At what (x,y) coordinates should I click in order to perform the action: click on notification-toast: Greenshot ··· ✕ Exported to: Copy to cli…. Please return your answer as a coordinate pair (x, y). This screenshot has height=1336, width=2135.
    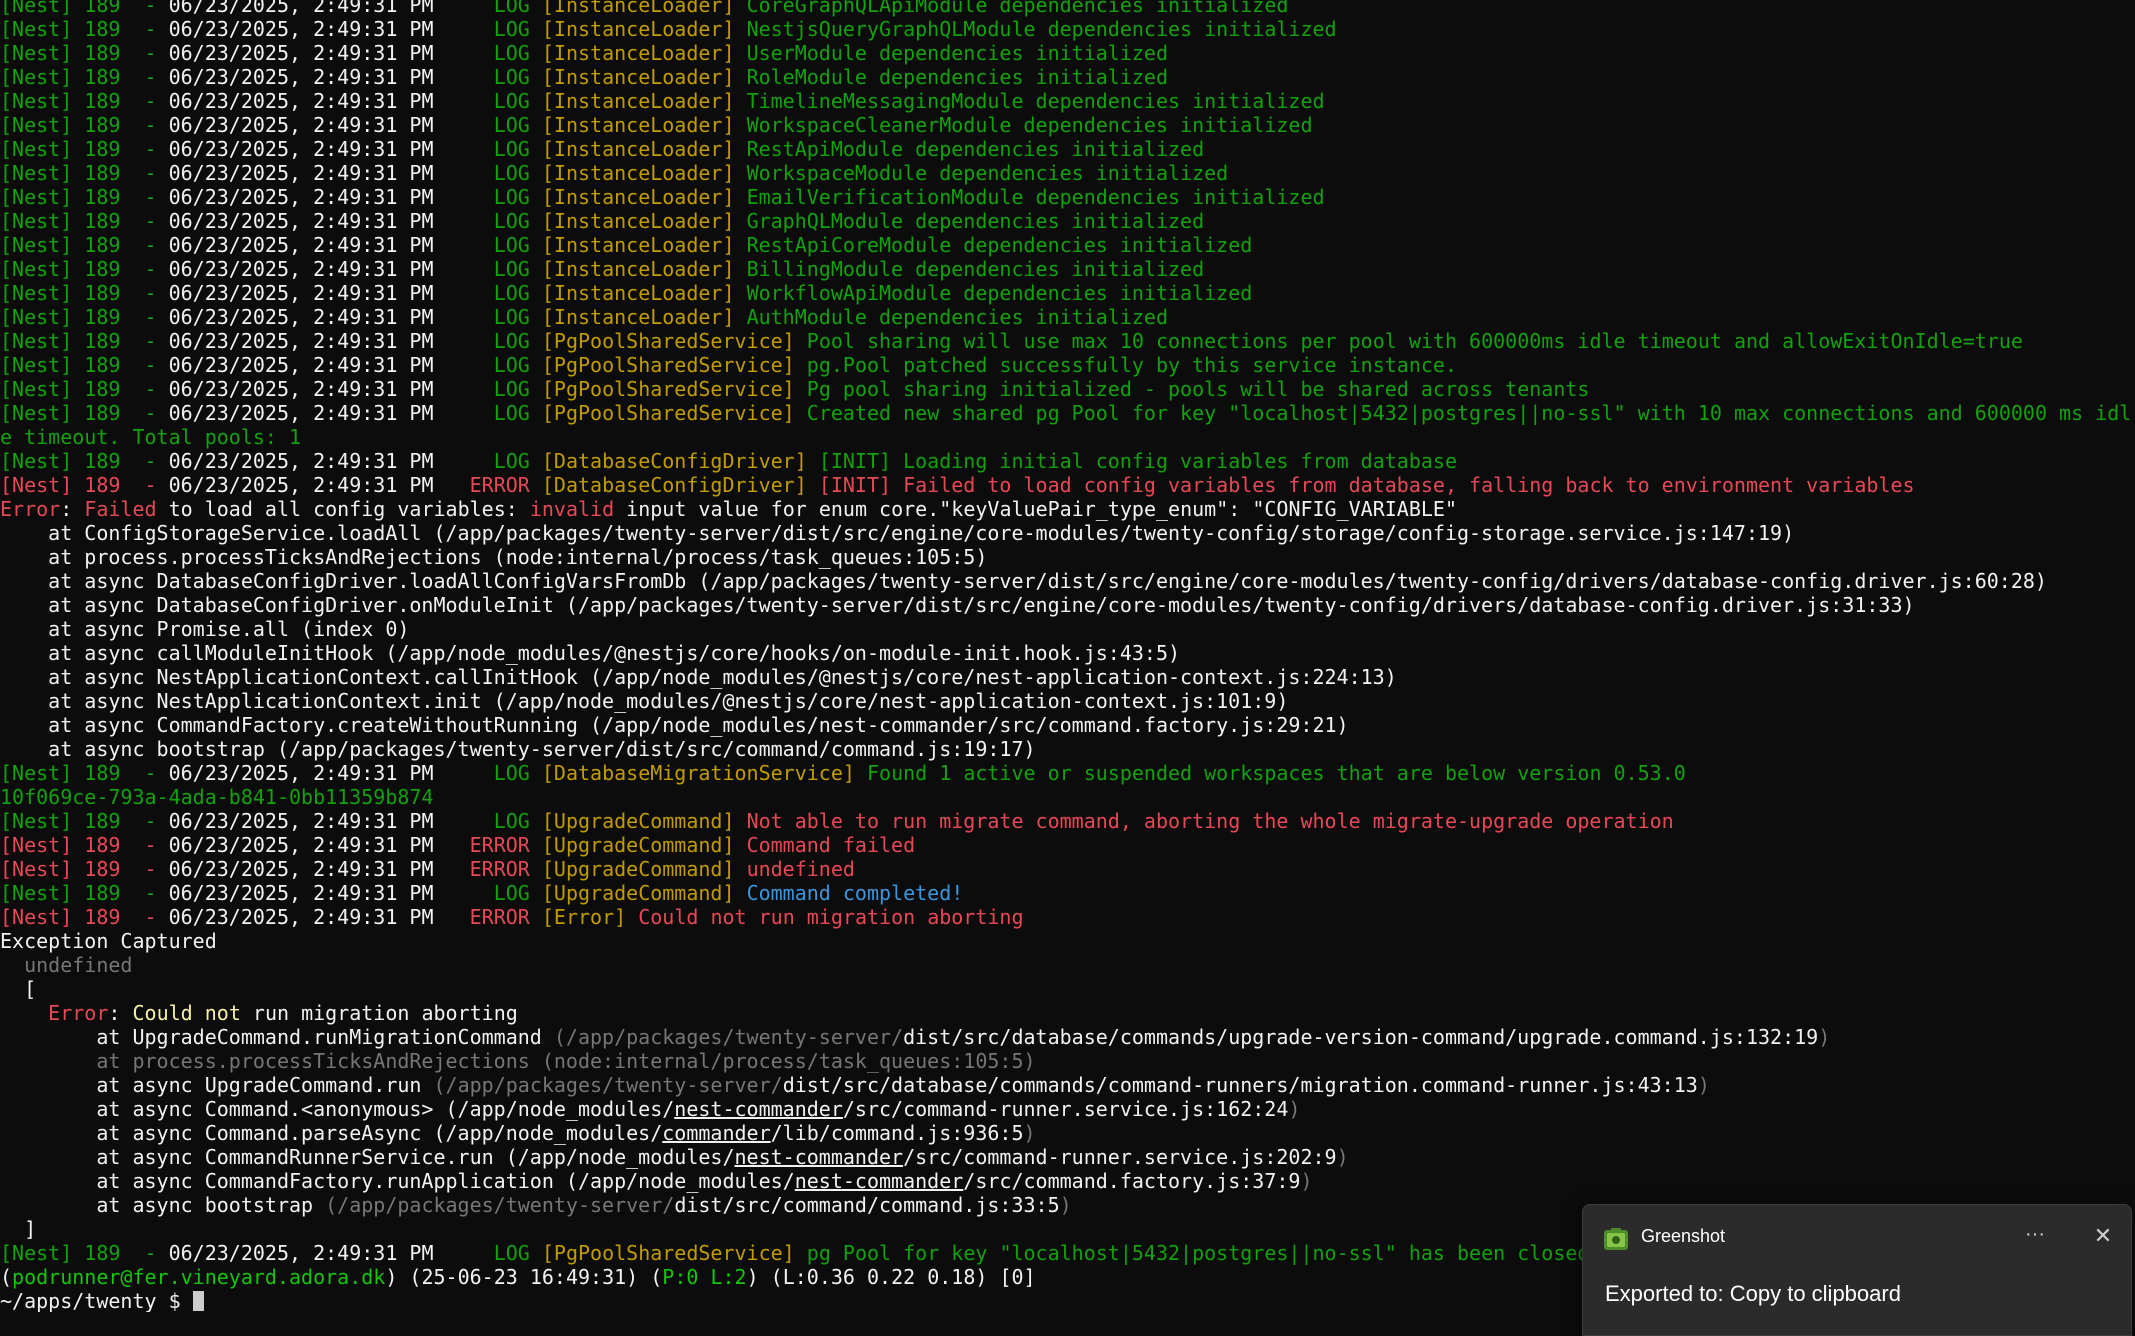
    Looking at the image, I should click on (1857, 1270).